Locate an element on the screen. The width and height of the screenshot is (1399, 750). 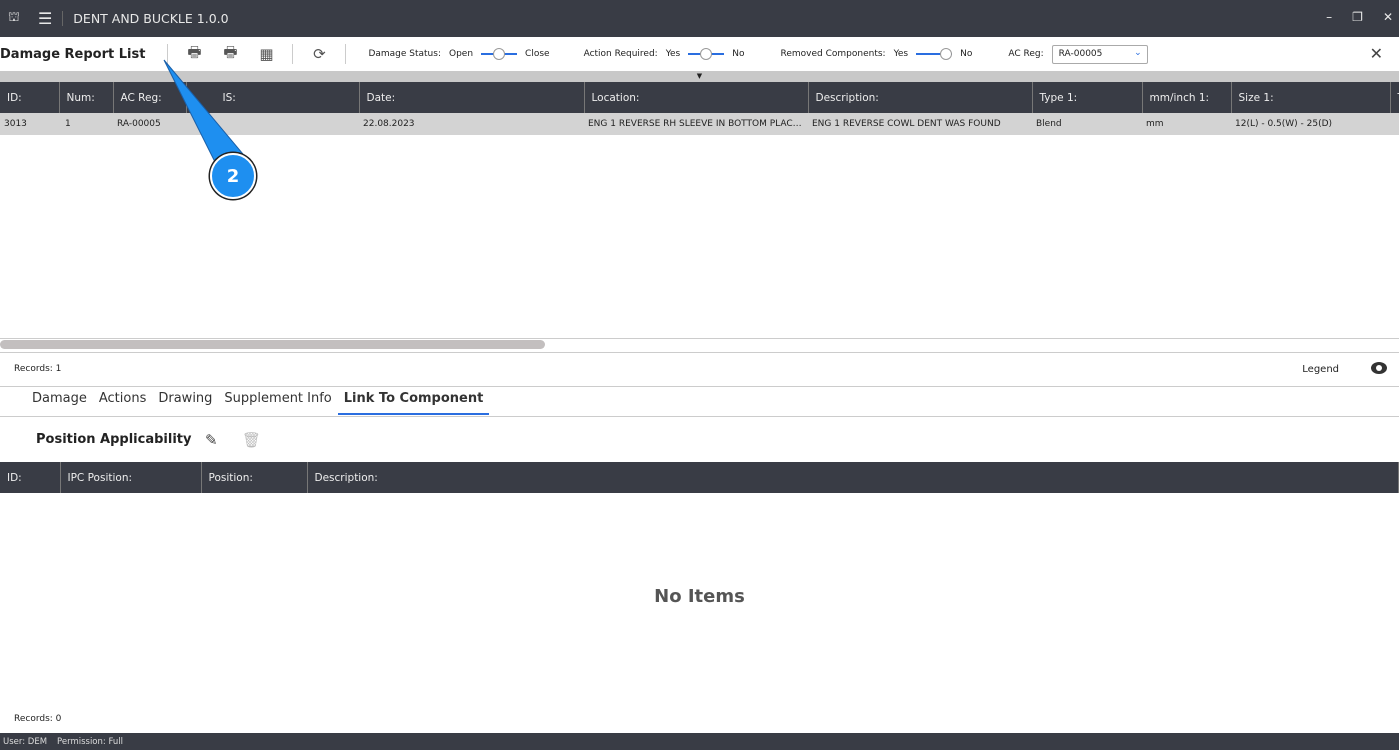
step-callout: 2 is located at coordinates (233, 176).